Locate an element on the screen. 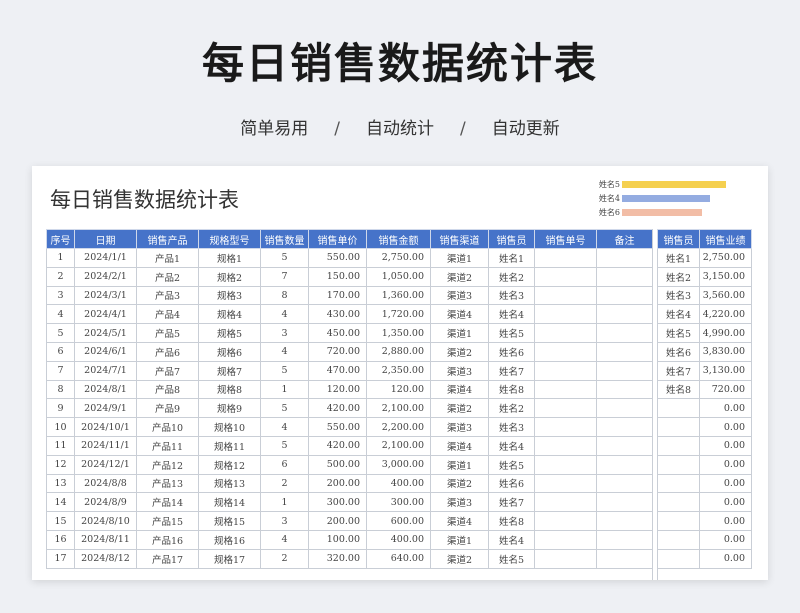 Image resolution: width=800 pixels, height=613 pixels. table-cell: 产品6 is located at coordinates (167, 351).